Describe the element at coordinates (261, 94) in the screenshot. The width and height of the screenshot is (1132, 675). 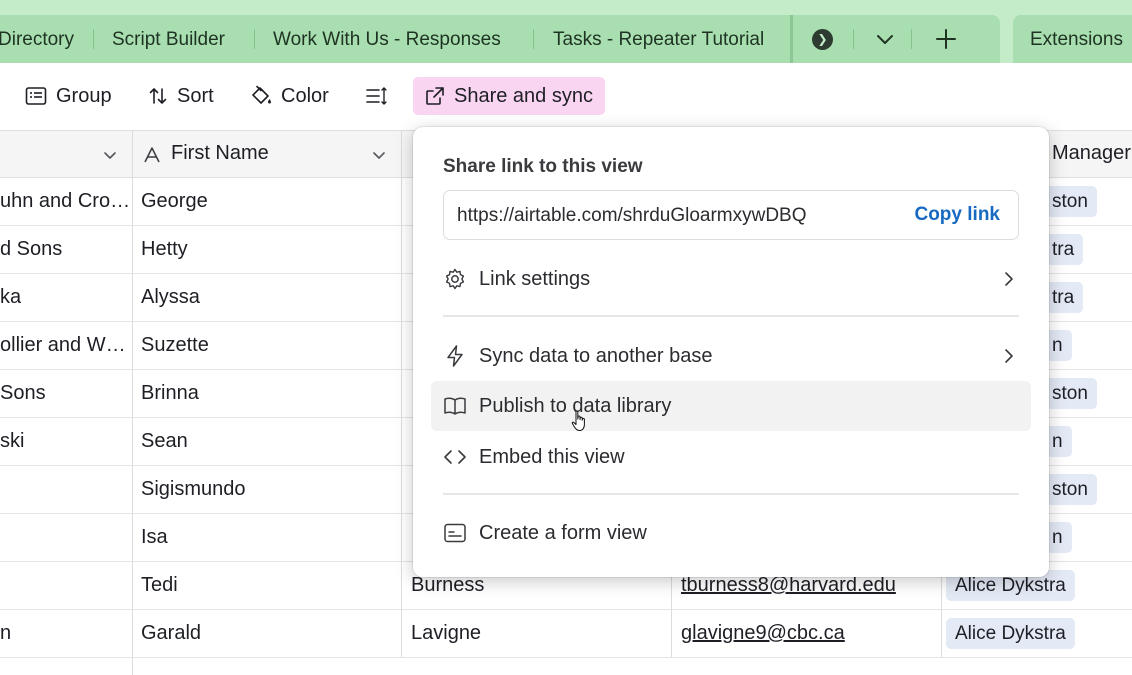
I see `paint-bucket-icon` at that location.